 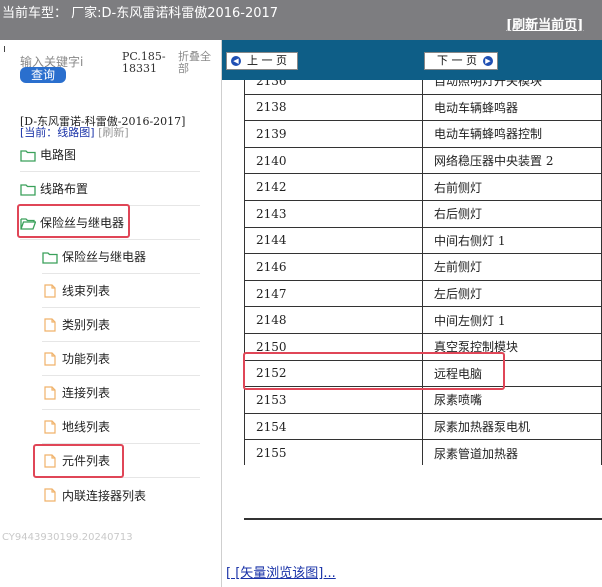 What do you see at coordinates (198, 63) in the screenshot?
I see `collapse-all-button: 折叠全部` at bounding box center [198, 63].